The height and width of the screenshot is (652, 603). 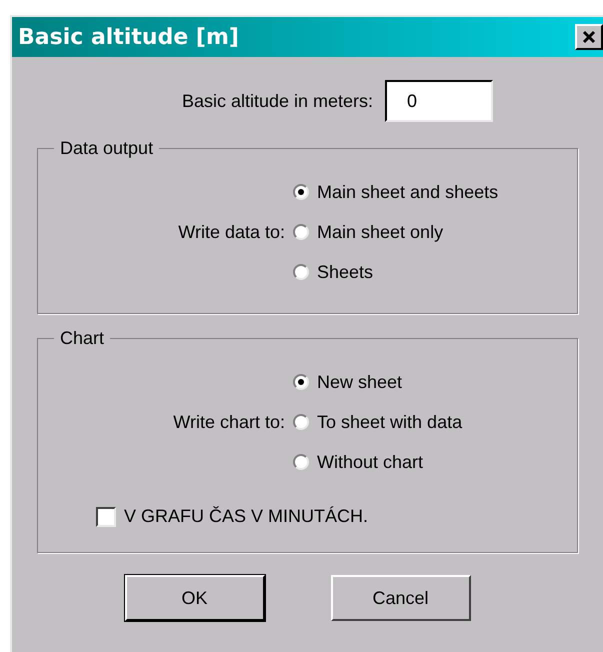 What do you see at coordinates (370, 462) in the screenshot?
I see `option-label: Without chart` at bounding box center [370, 462].